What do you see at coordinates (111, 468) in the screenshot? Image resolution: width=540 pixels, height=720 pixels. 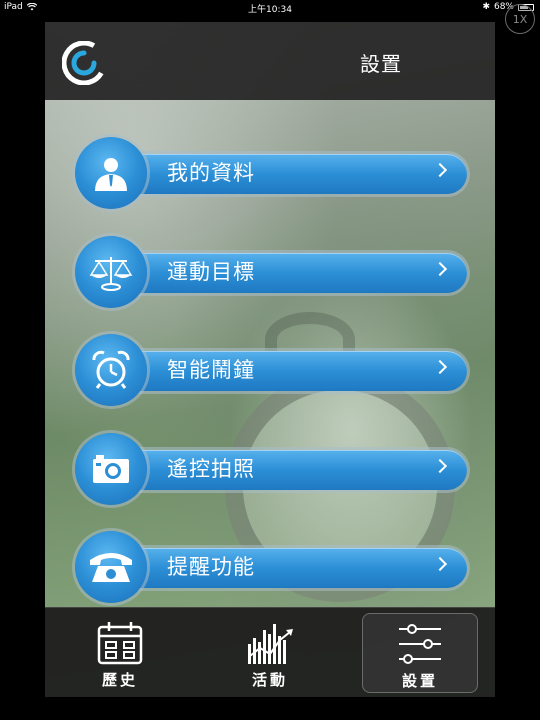 I see `camera-icon` at bounding box center [111, 468].